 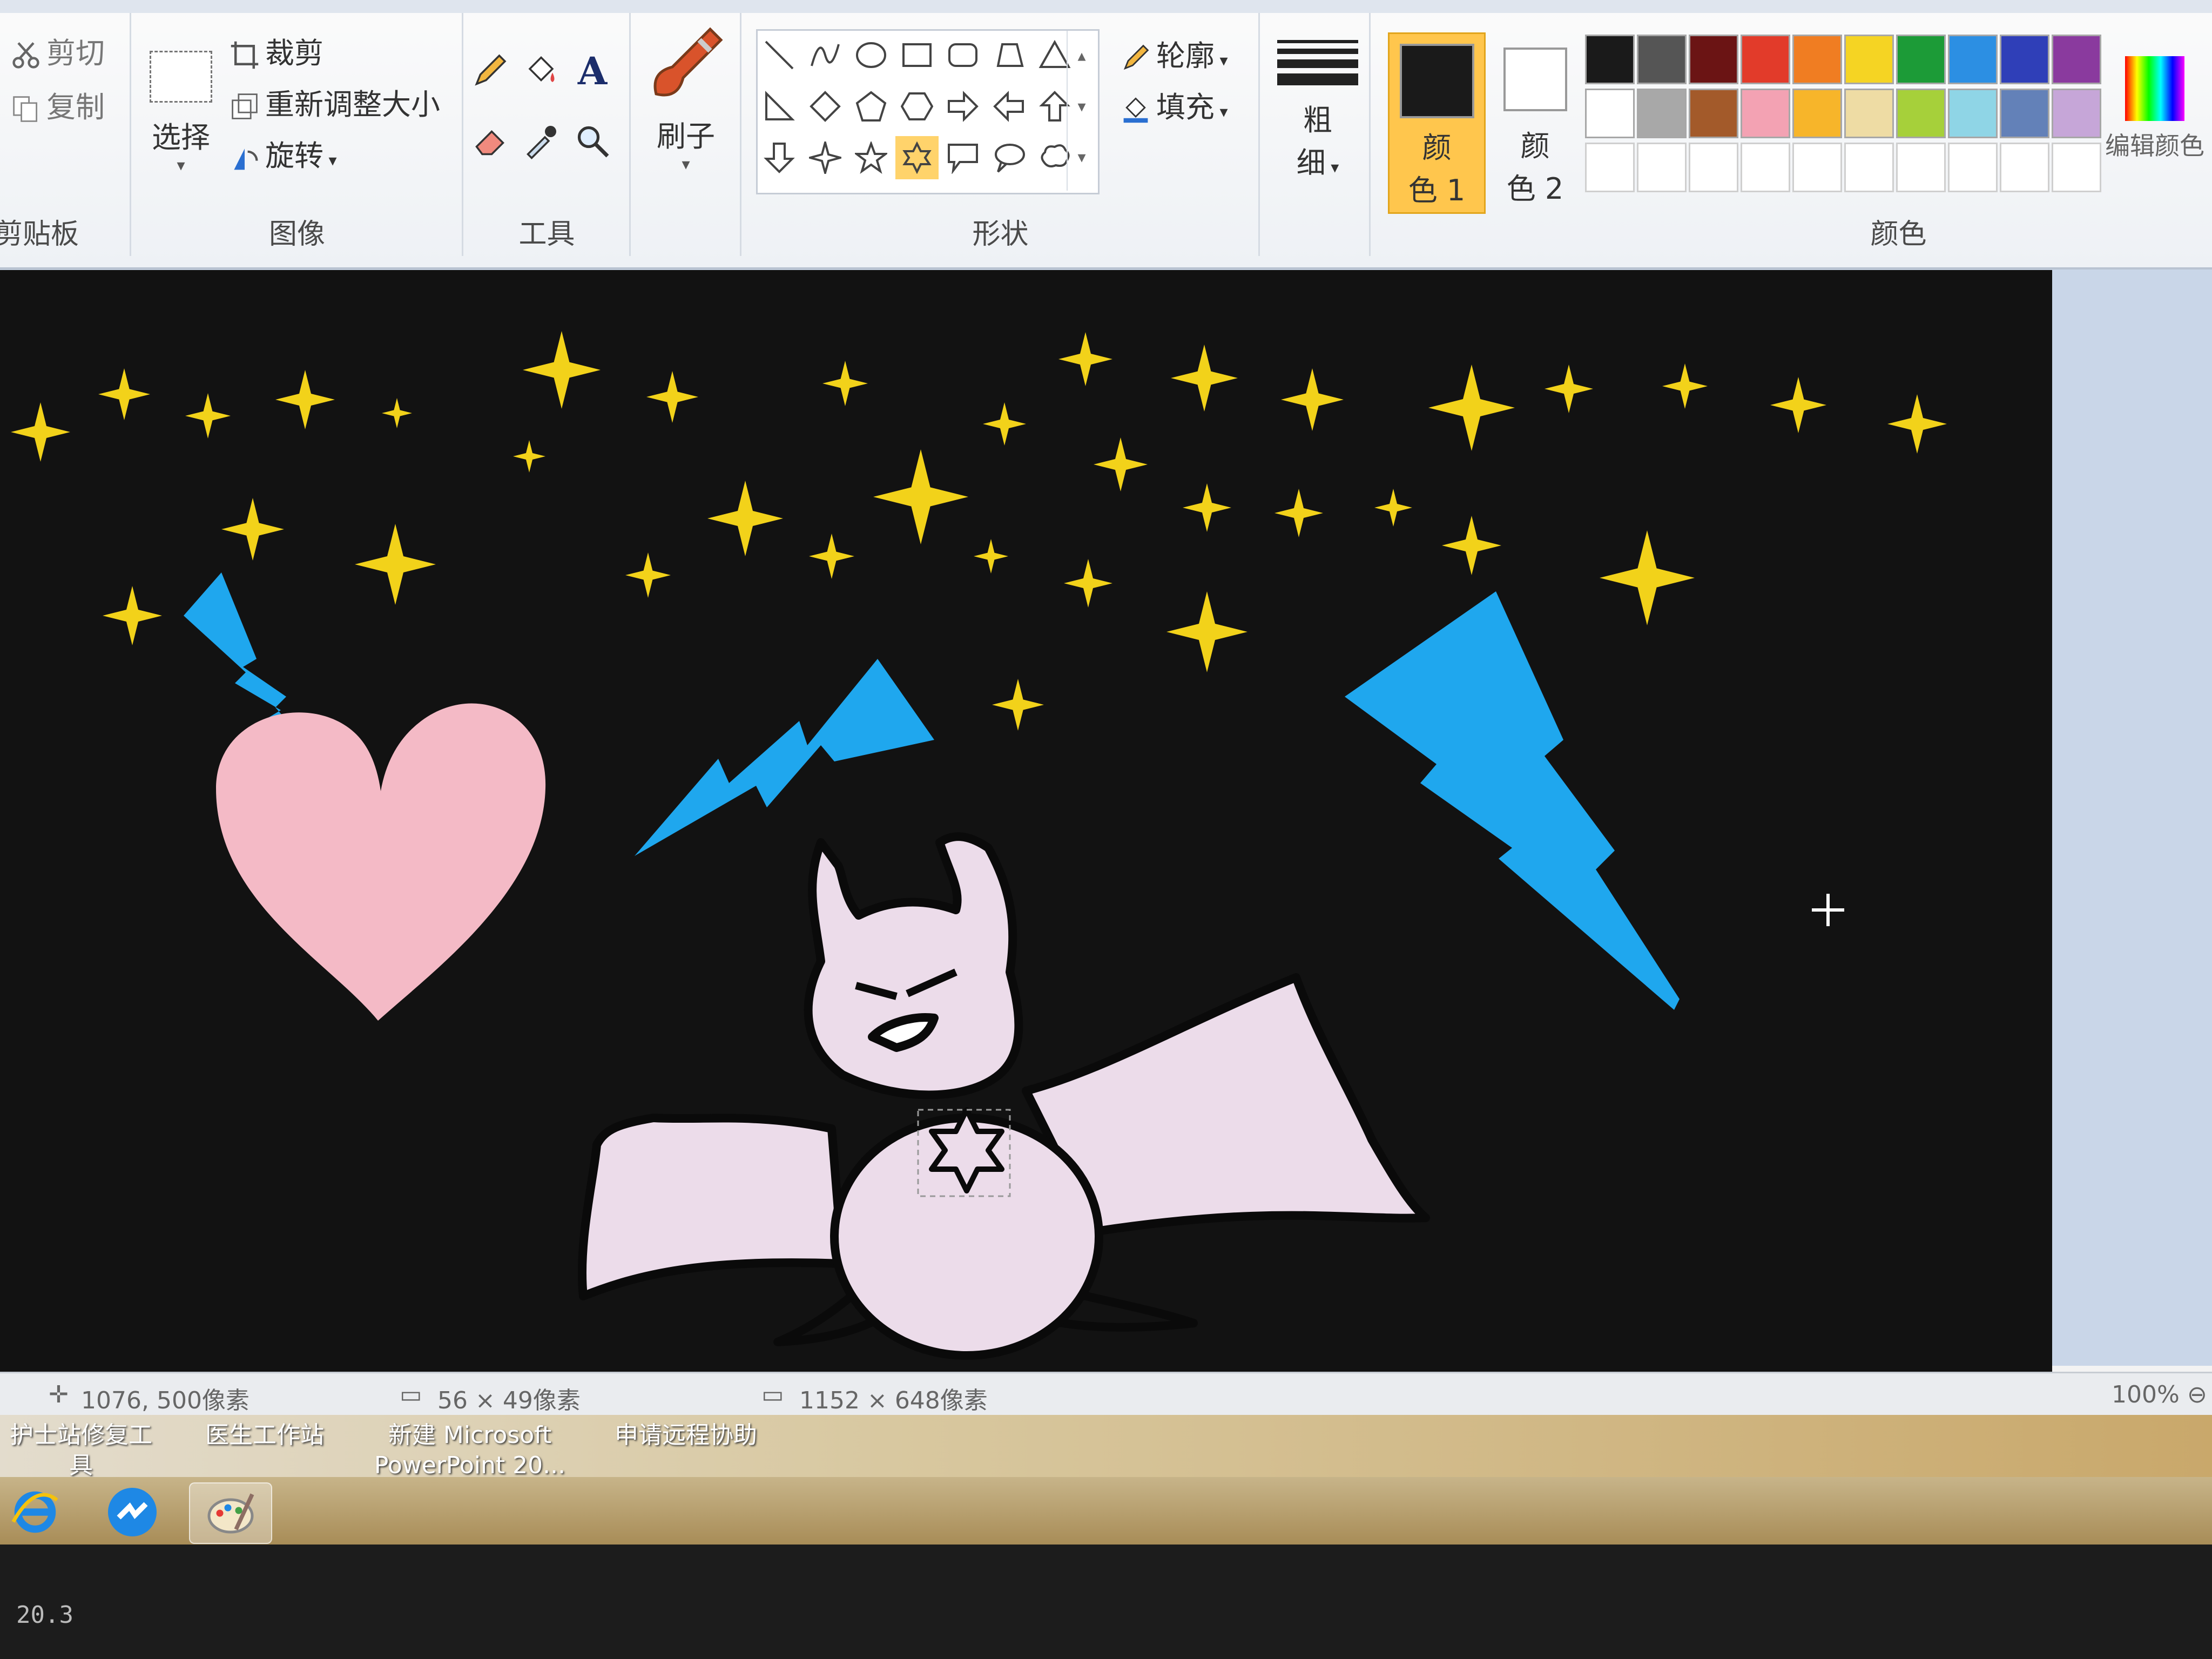 I want to click on color2-button: 颜 色 2, so click(x=1535, y=121).